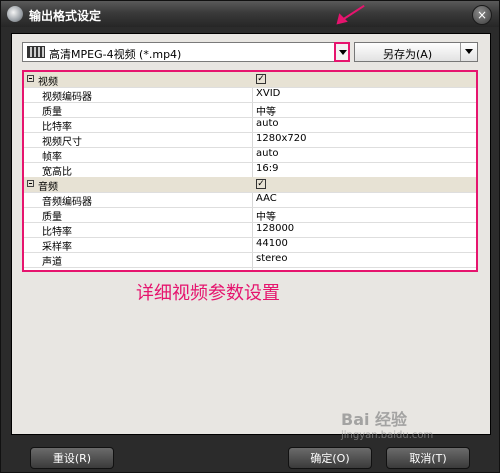  What do you see at coordinates (250, 185) in the screenshot?
I see `category-row-audio: 音频 ✓` at bounding box center [250, 185].